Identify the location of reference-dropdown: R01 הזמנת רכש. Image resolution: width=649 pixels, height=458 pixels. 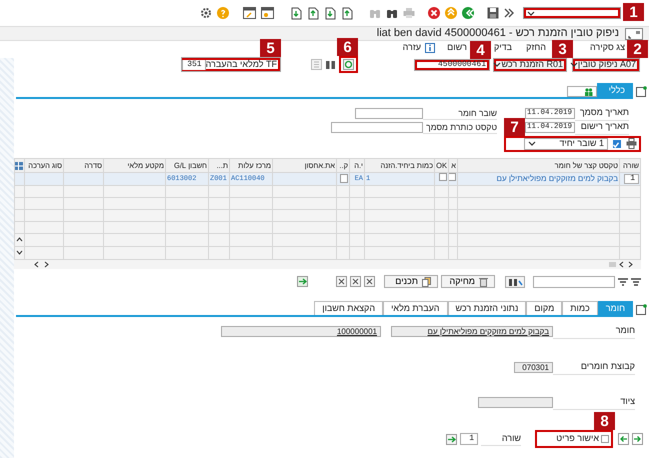
(530, 65).